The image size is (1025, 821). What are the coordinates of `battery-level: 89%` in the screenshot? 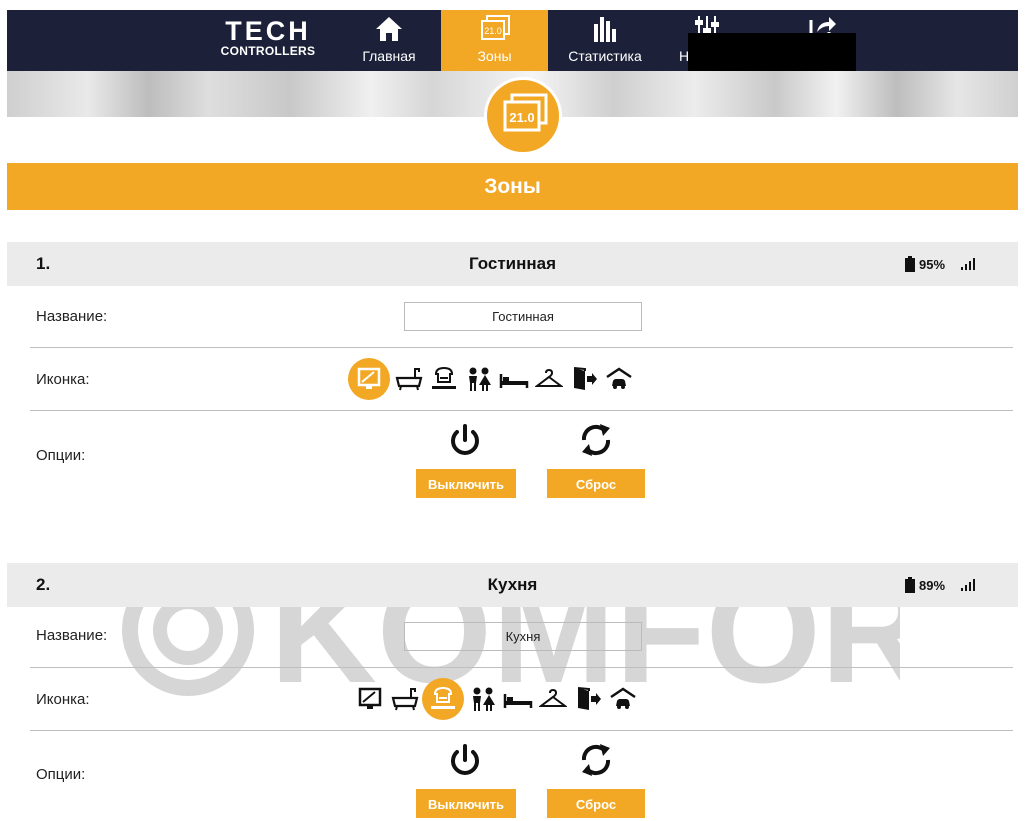 It's located at (932, 585).